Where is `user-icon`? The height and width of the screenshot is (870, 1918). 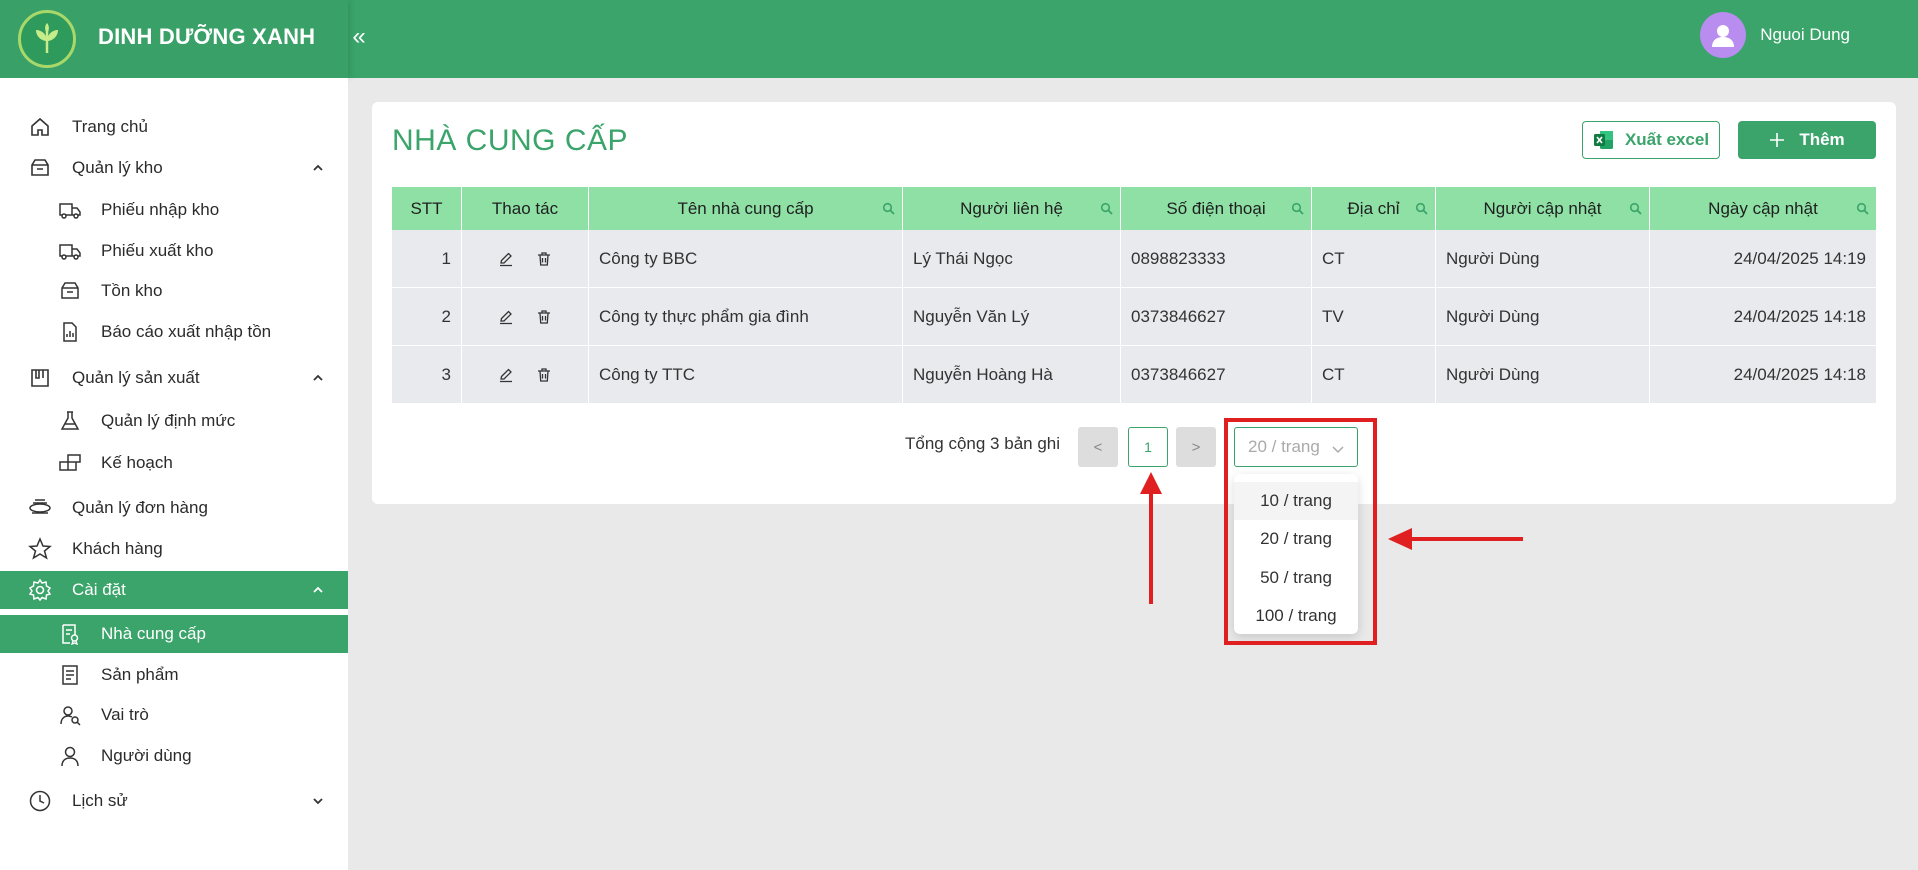
user-icon is located at coordinates (70, 756).